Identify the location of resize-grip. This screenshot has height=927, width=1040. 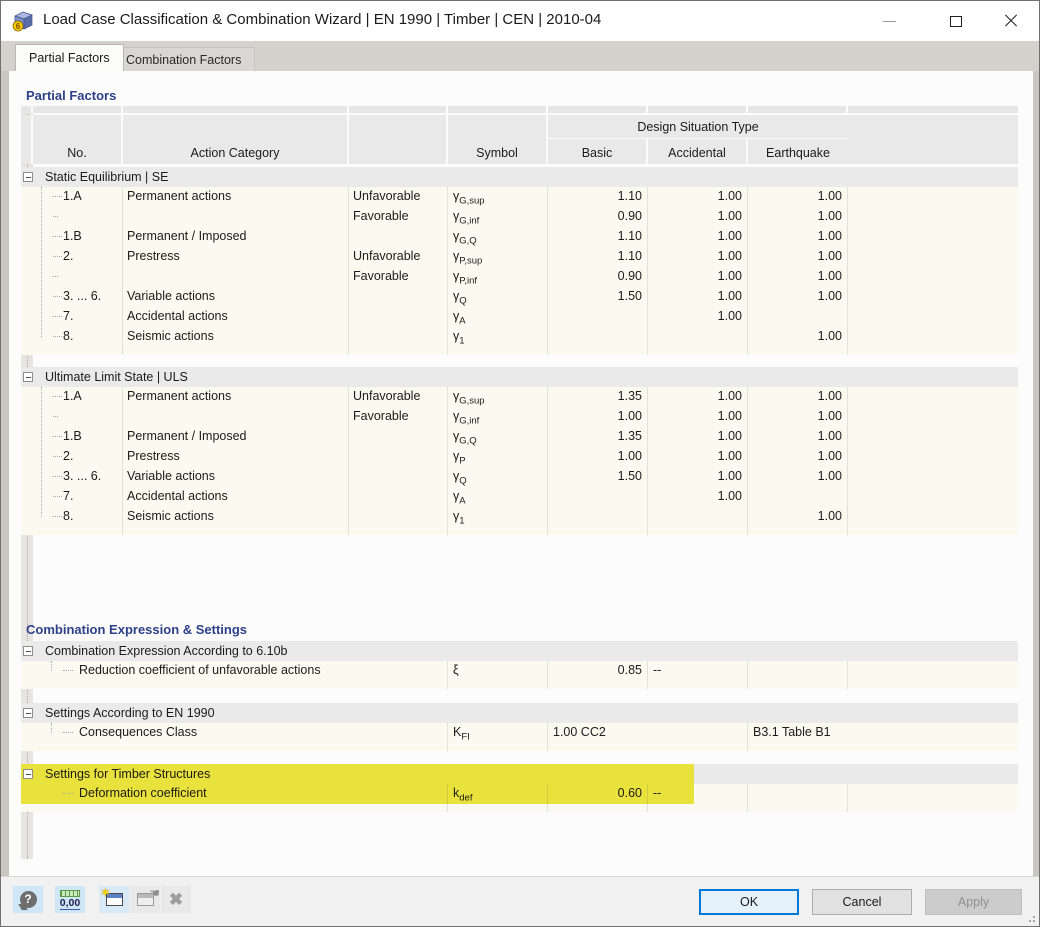
(1030, 917).